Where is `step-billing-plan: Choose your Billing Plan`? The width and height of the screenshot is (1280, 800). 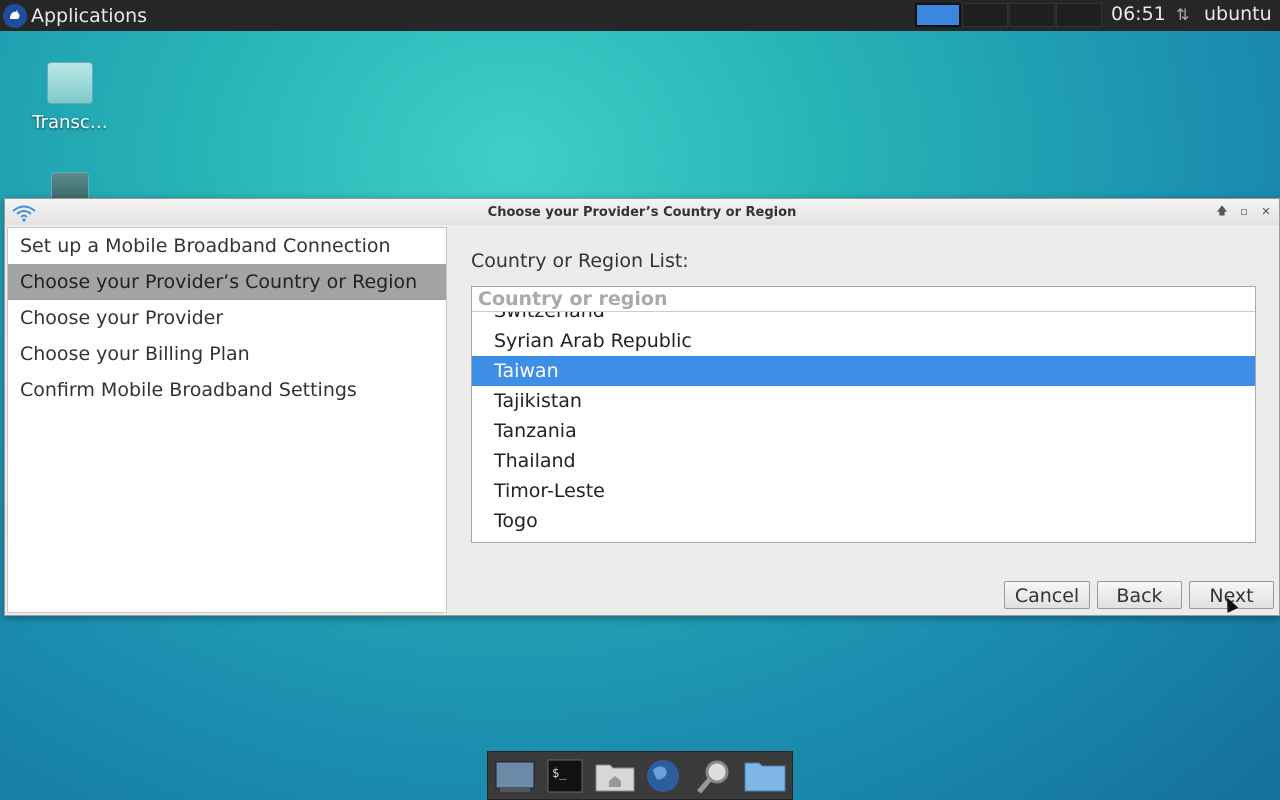
step-billing-plan: Choose your Billing Plan is located at coordinates (135, 354).